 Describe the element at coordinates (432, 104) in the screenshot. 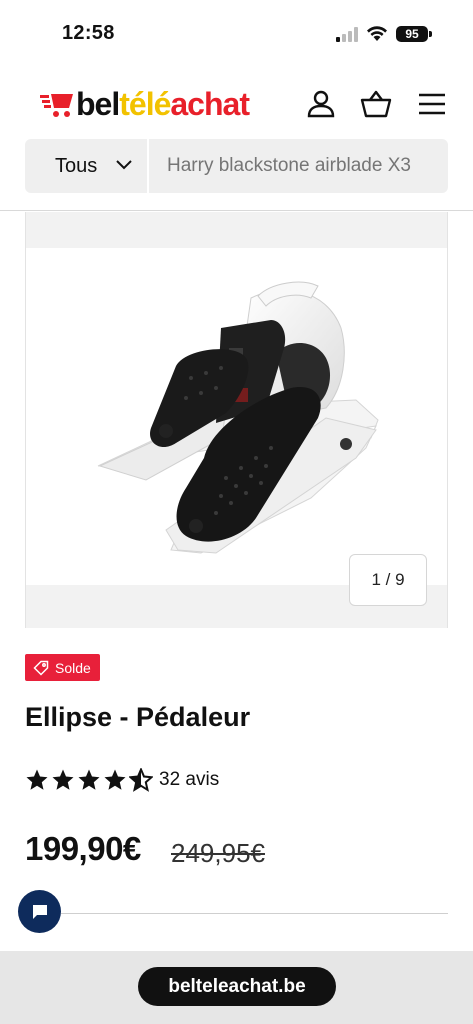

I see `menu-icon` at that location.